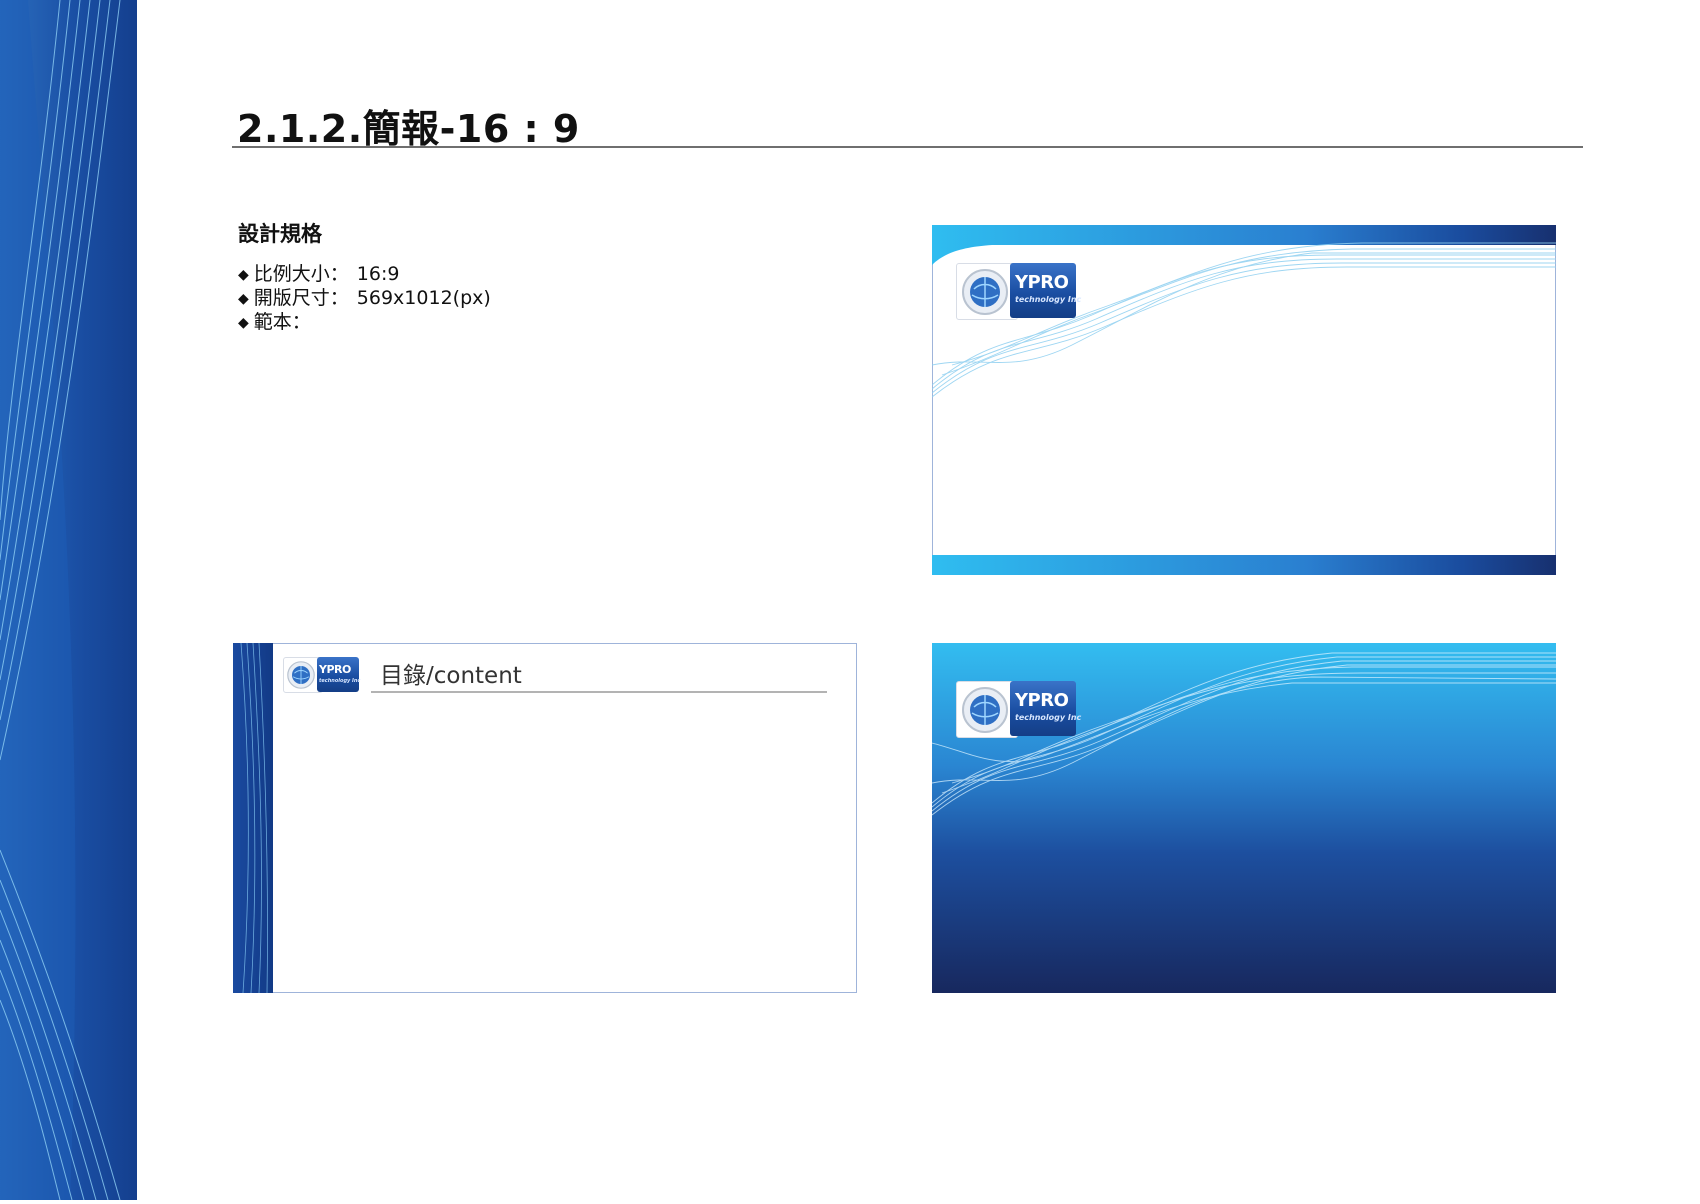 The height and width of the screenshot is (1204, 1700). Describe the element at coordinates (423, 298) in the screenshot. I see `spec-item-value: 569x1012(px)` at that location.